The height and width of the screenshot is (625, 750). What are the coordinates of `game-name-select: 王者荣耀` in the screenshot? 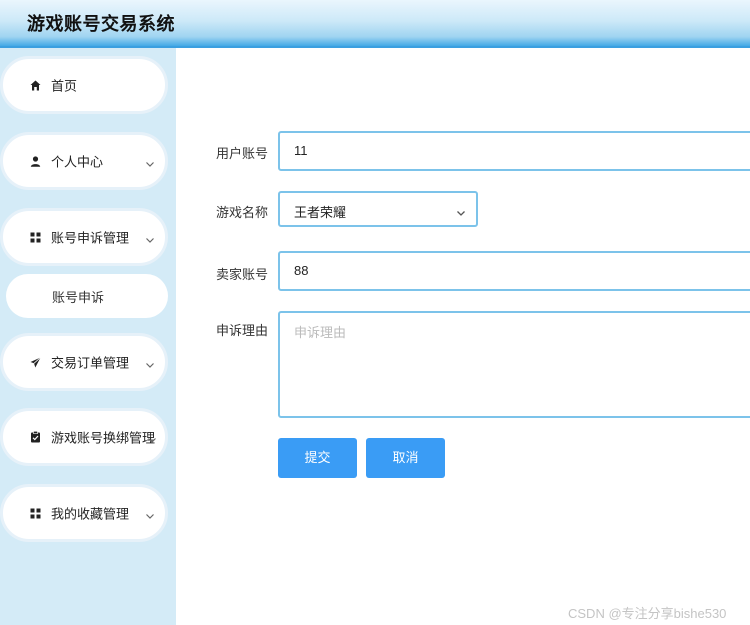 It's located at (378, 209).